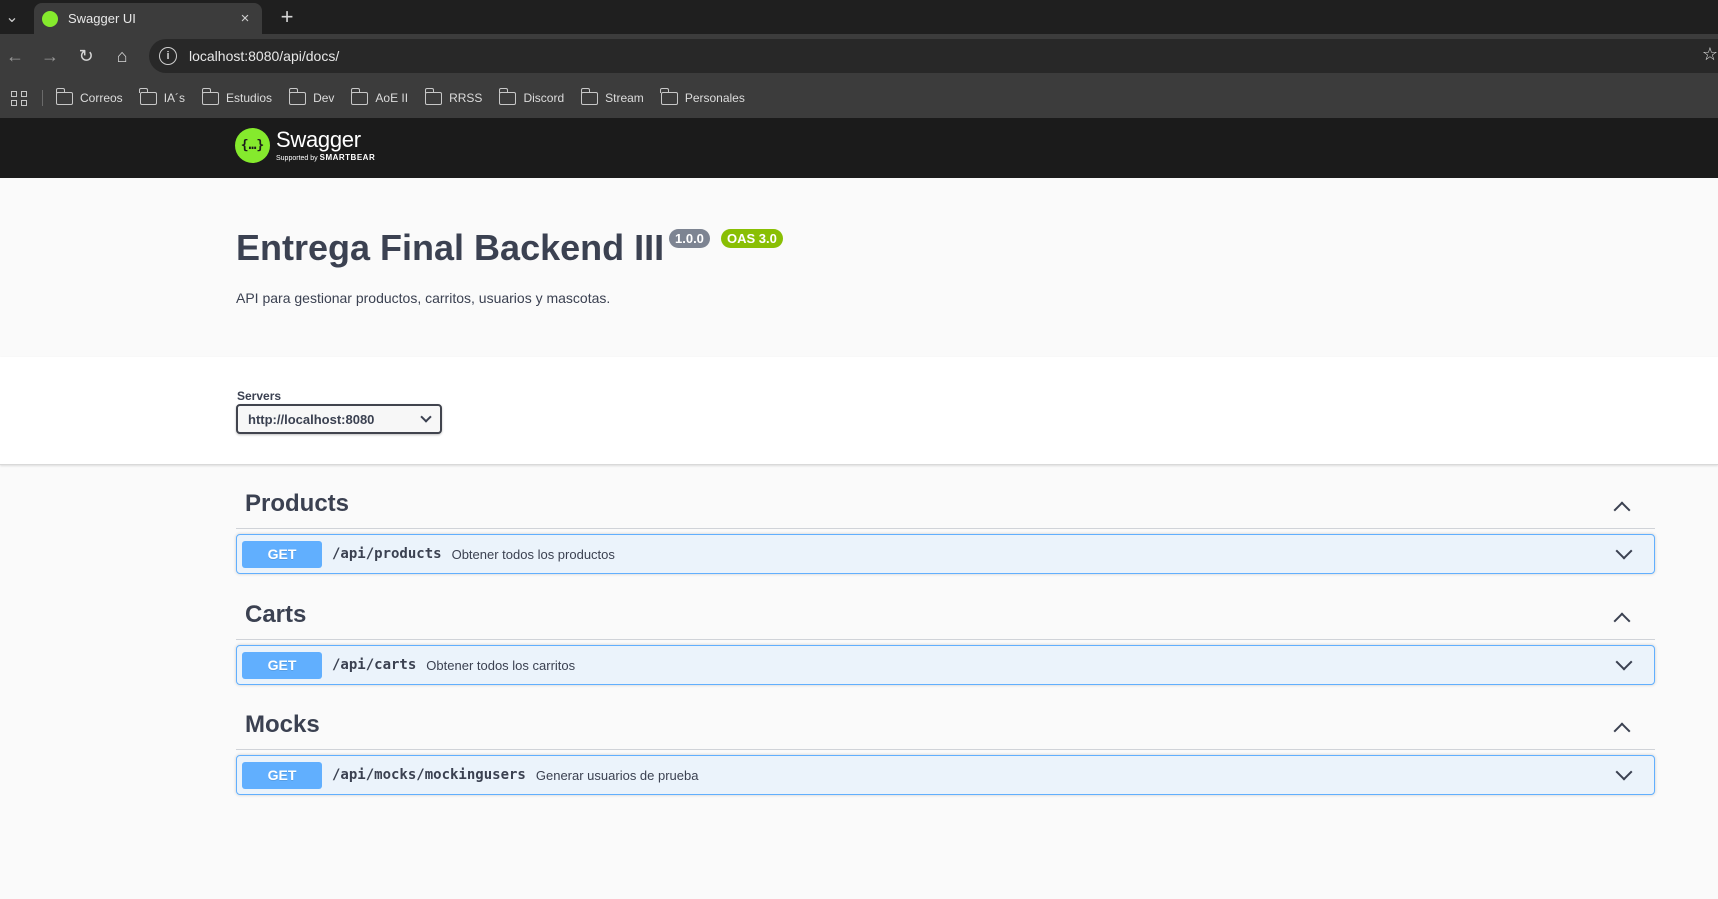  What do you see at coordinates (752, 238) in the screenshot?
I see `oas-badge: OAS 3.0` at bounding box center [752, 238].